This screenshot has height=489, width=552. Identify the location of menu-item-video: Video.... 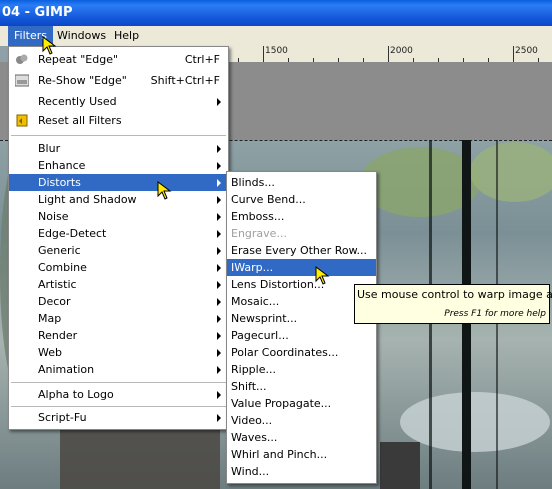
(301, 420).